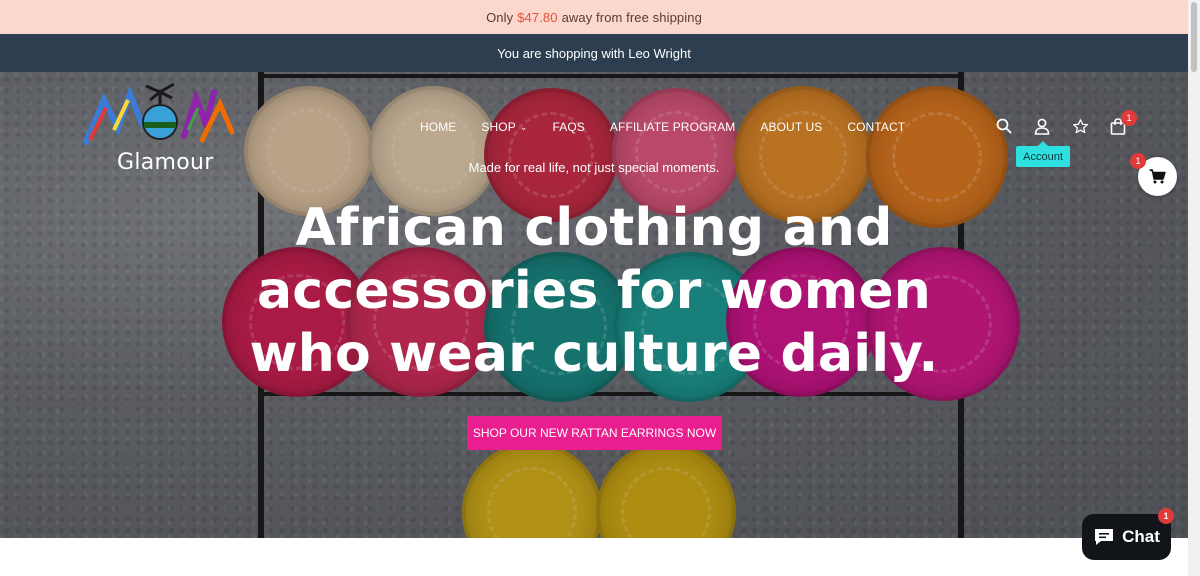 The height and width of the screenshot is (576, 1200). I want to click on nav-item-about: ABOUT US, so click(791, 127).